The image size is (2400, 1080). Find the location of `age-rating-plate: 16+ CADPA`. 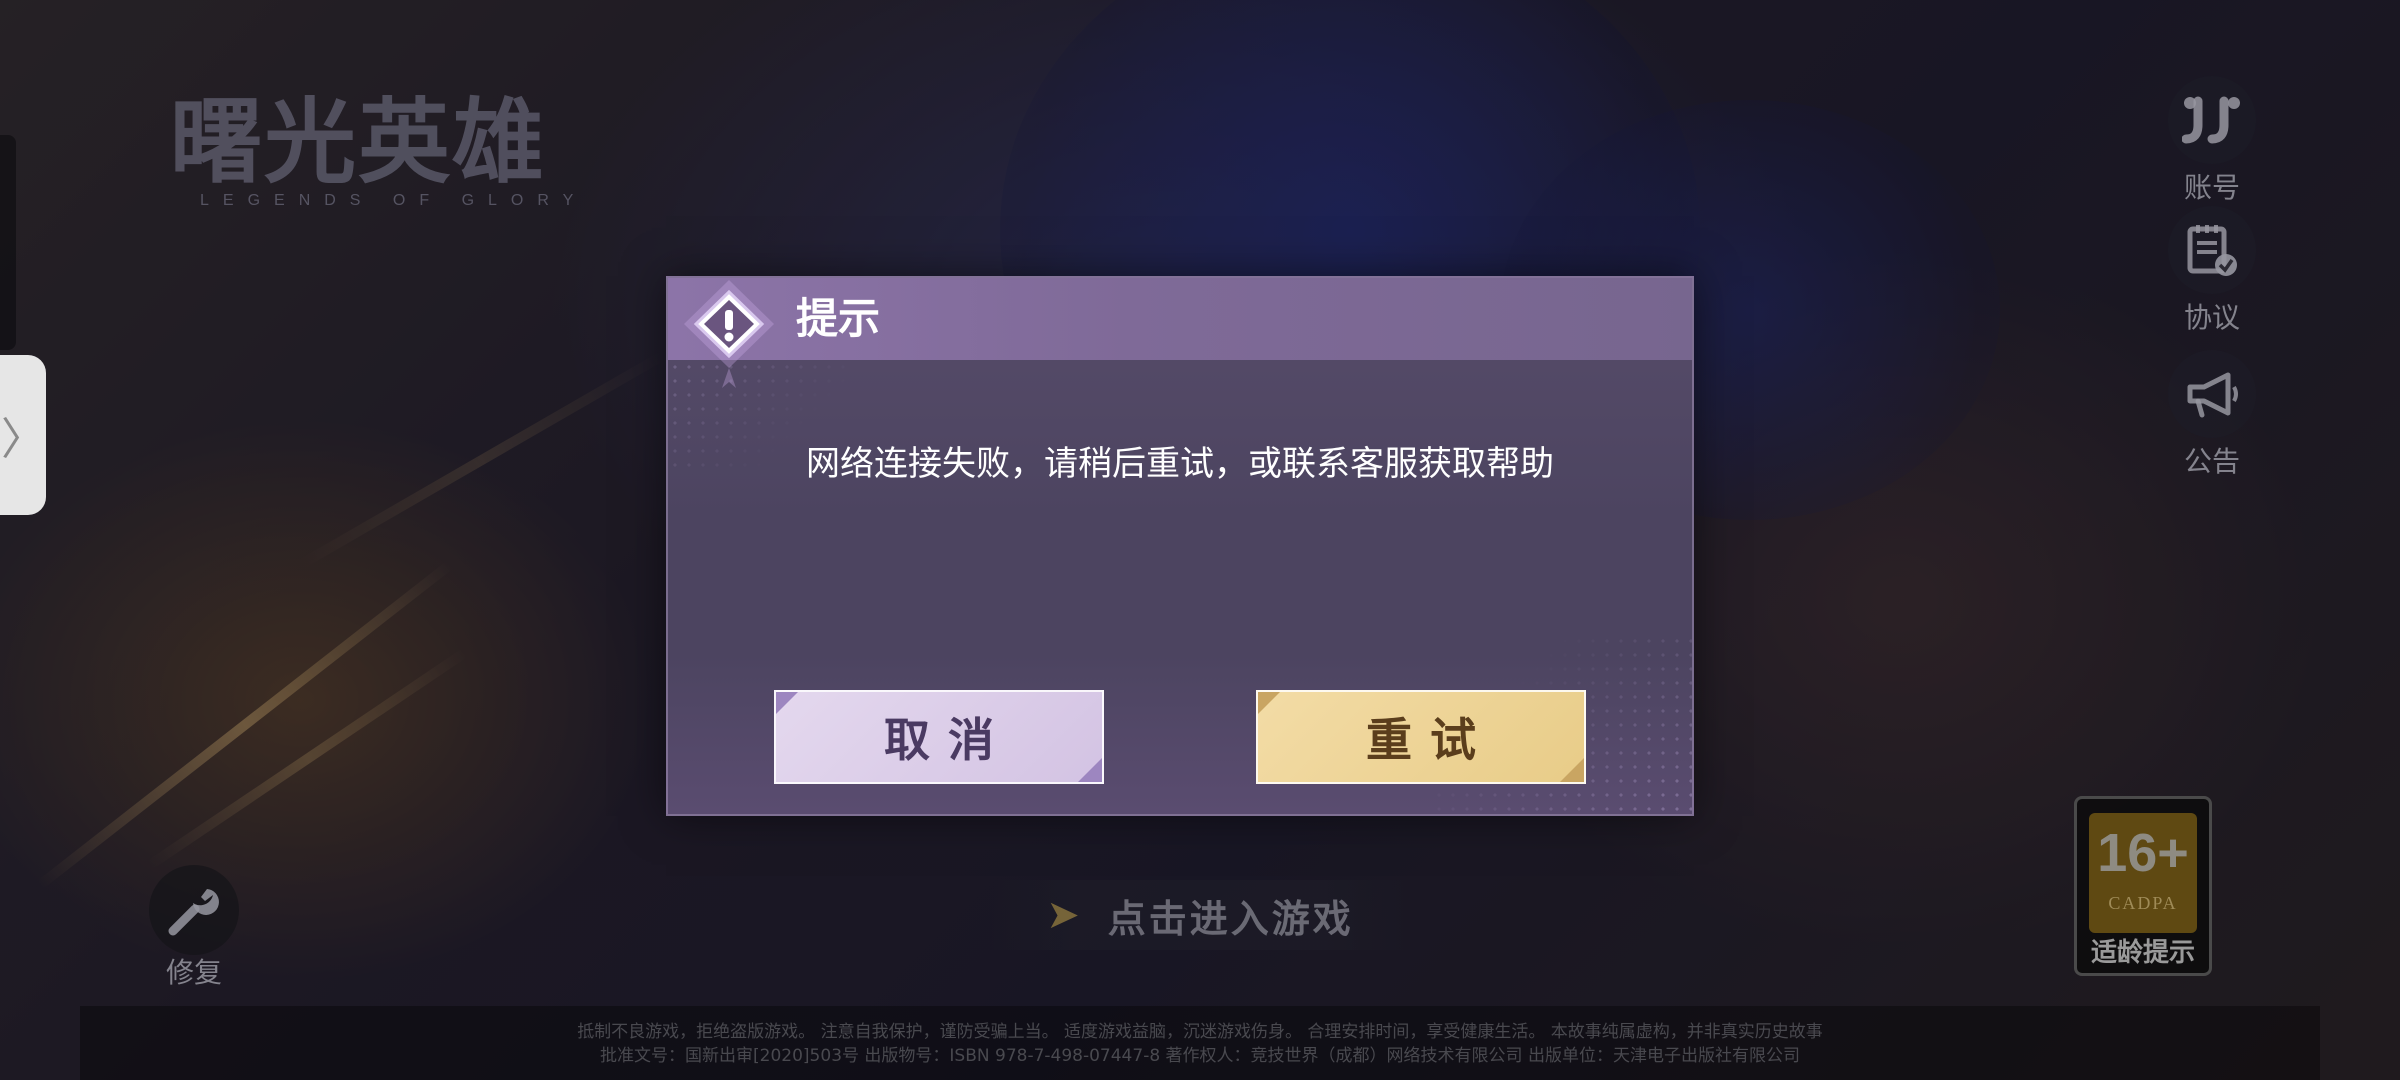

age-rating-plate: 16+ CADPA is located at coordinates (2143, 873).